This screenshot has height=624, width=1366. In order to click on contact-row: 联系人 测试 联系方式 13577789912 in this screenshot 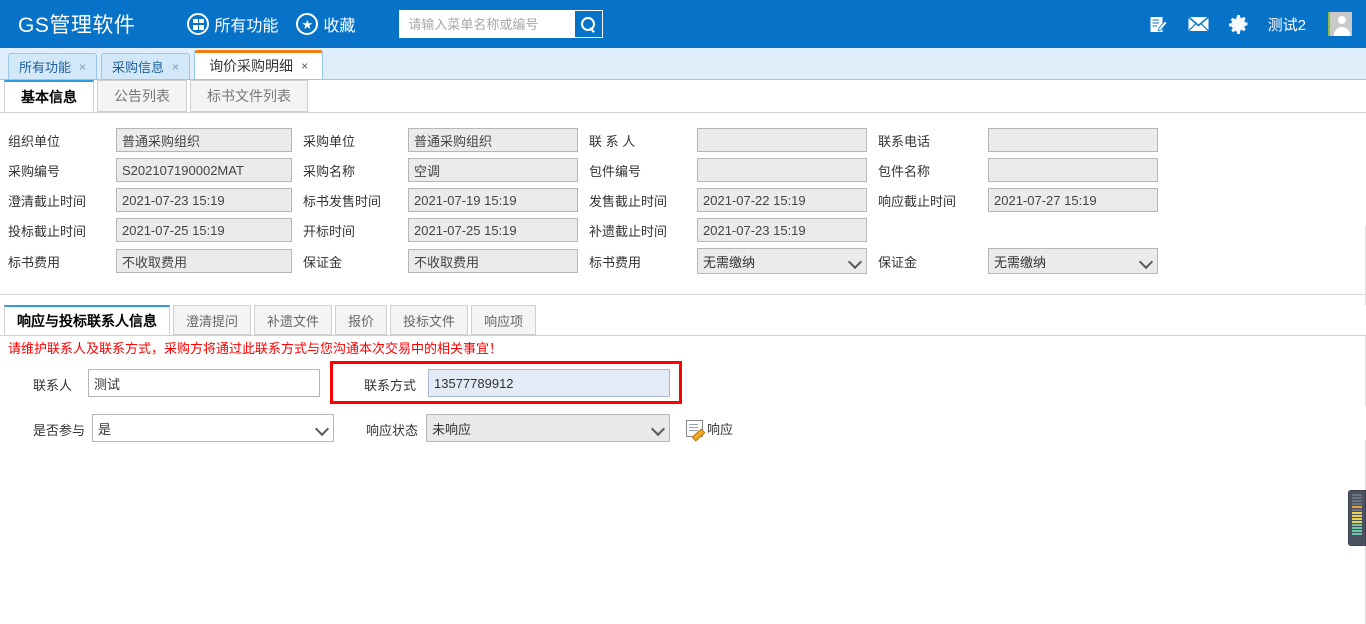, I will do `click(683, 383)`.